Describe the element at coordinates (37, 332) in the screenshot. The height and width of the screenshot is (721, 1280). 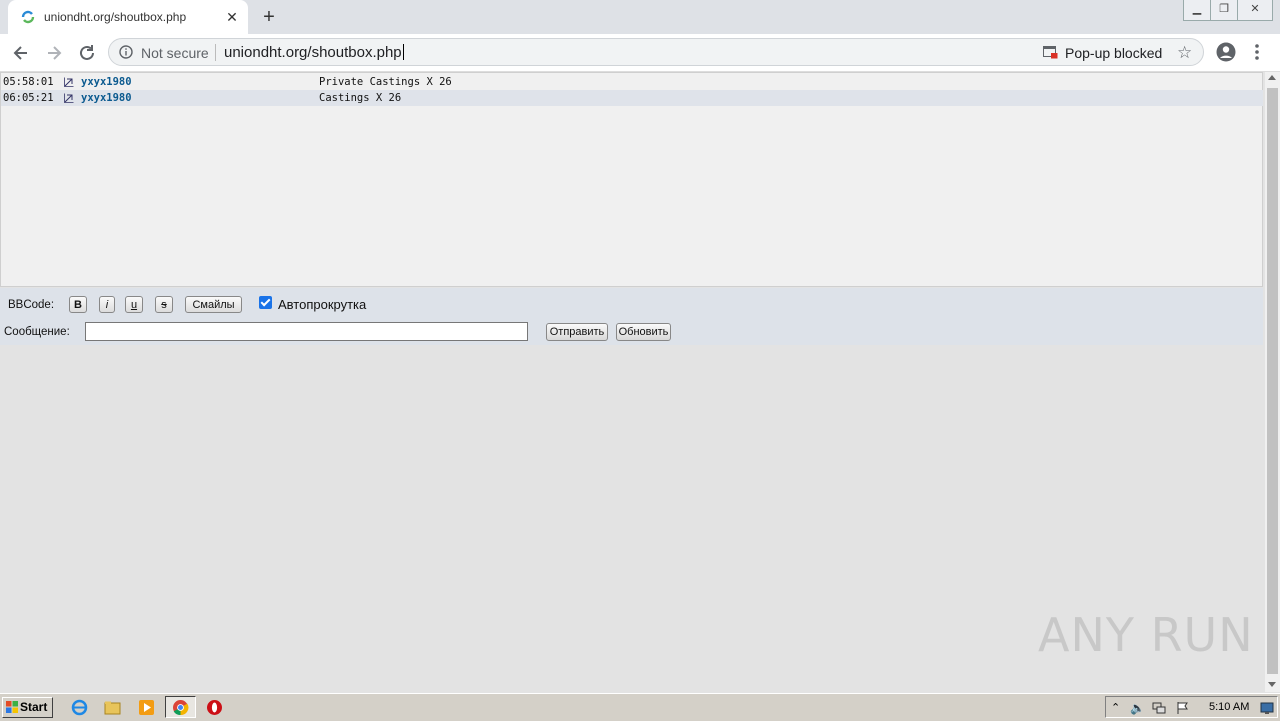
I see `message-label: Сообщение:` at that location.